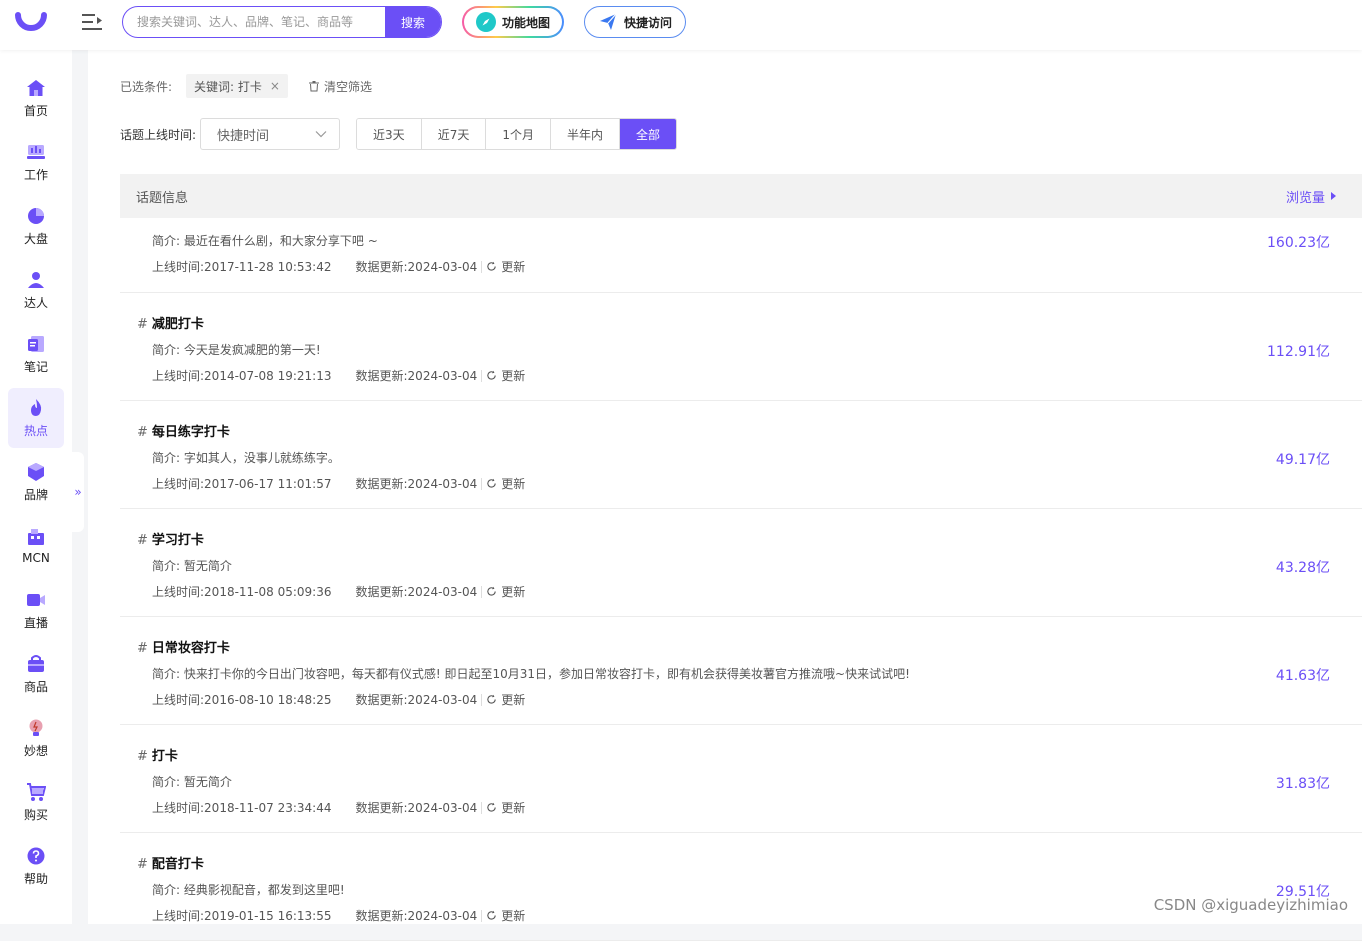  Describe the element at coordinates (36, 674) in the screenshot. I see `sidebar-item-9: 商品` at that location.